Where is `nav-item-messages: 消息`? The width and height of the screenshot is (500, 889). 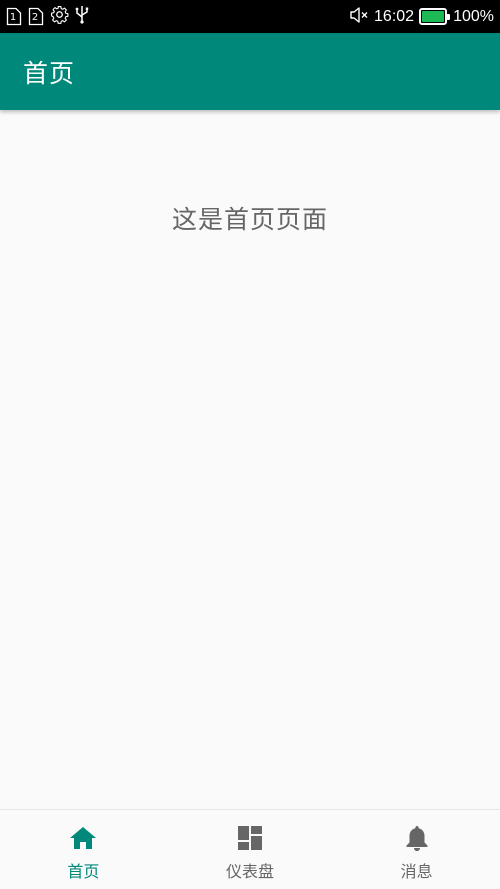
nav-item-messages: 消息 is located at coordinates (416, 849).